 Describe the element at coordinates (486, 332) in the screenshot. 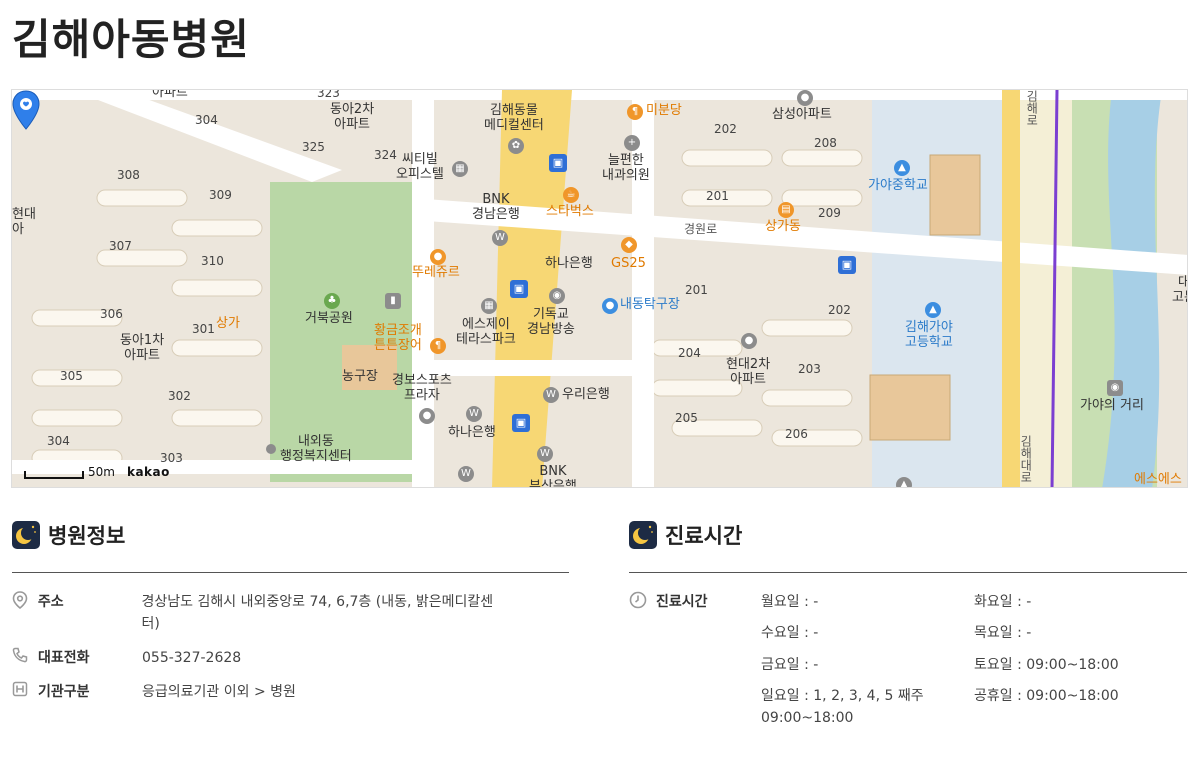

I see `map-label-sj-terrace: 에스제이 테라스파크` at that location.